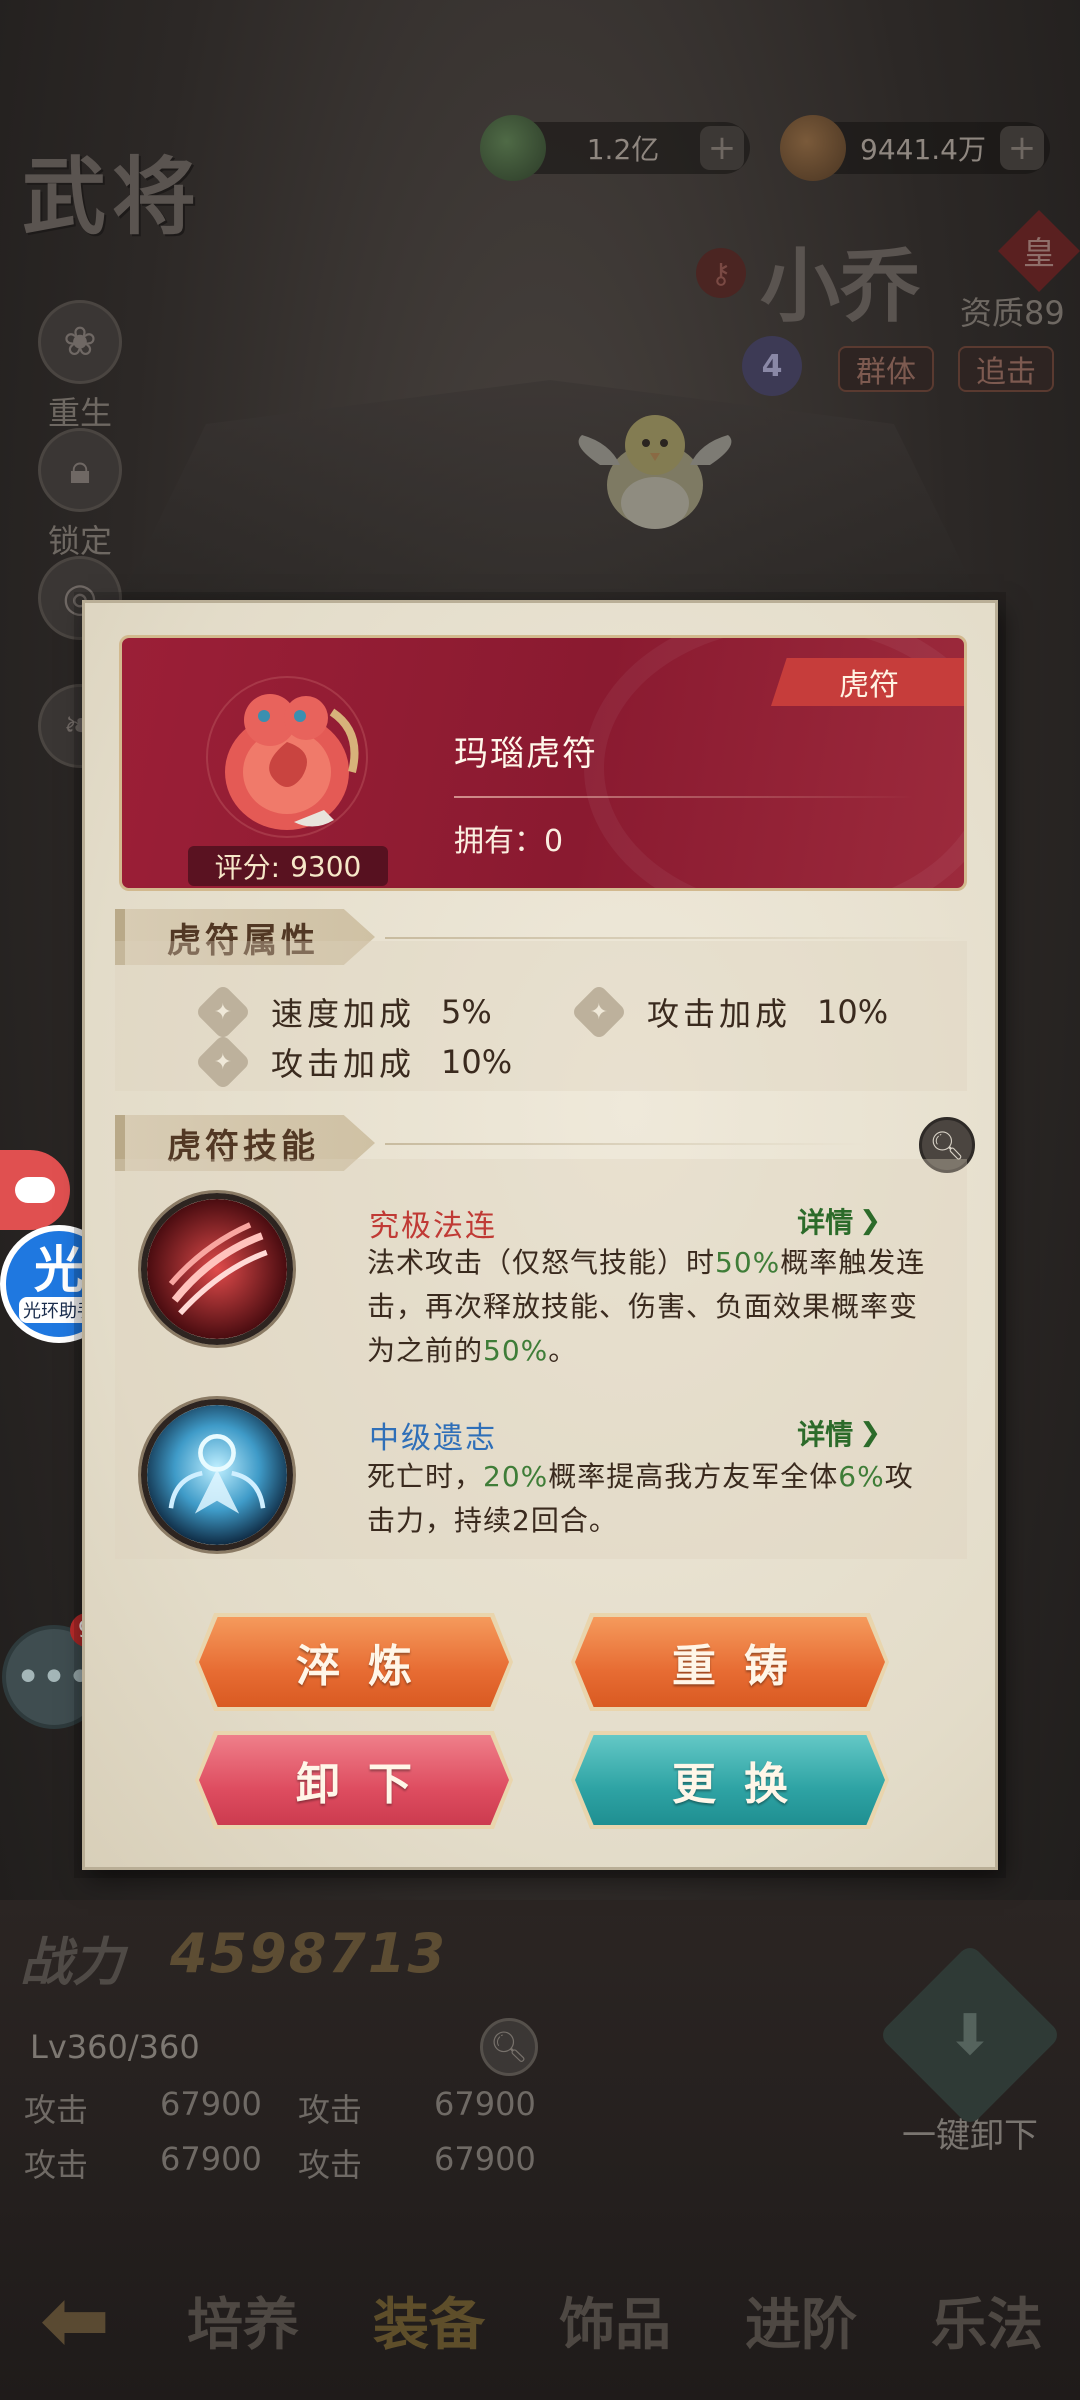 This screenshot has width=1080, height=2400. I want to click on recast-button: 重铸, so click(730, 1662).